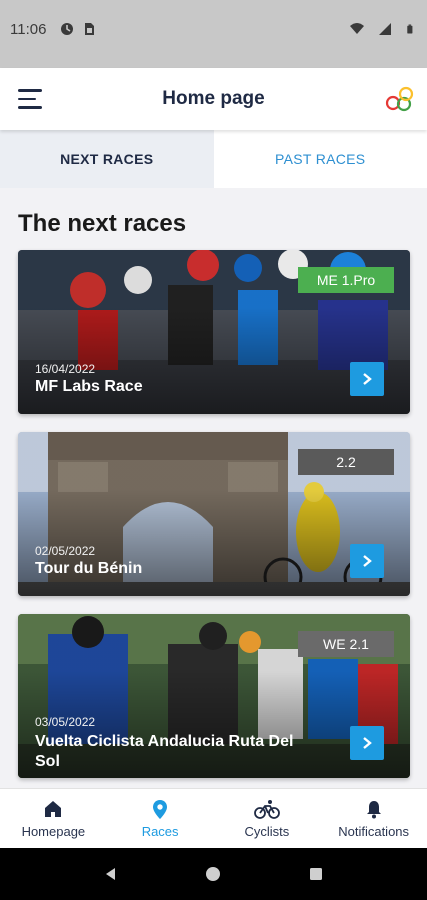 Image resolution: width=427 pixels, height=900 pixels. What do you see at coordinates (385, 29) in the screenshot?
I see `signal-icon` at bounding box center [385, 29].